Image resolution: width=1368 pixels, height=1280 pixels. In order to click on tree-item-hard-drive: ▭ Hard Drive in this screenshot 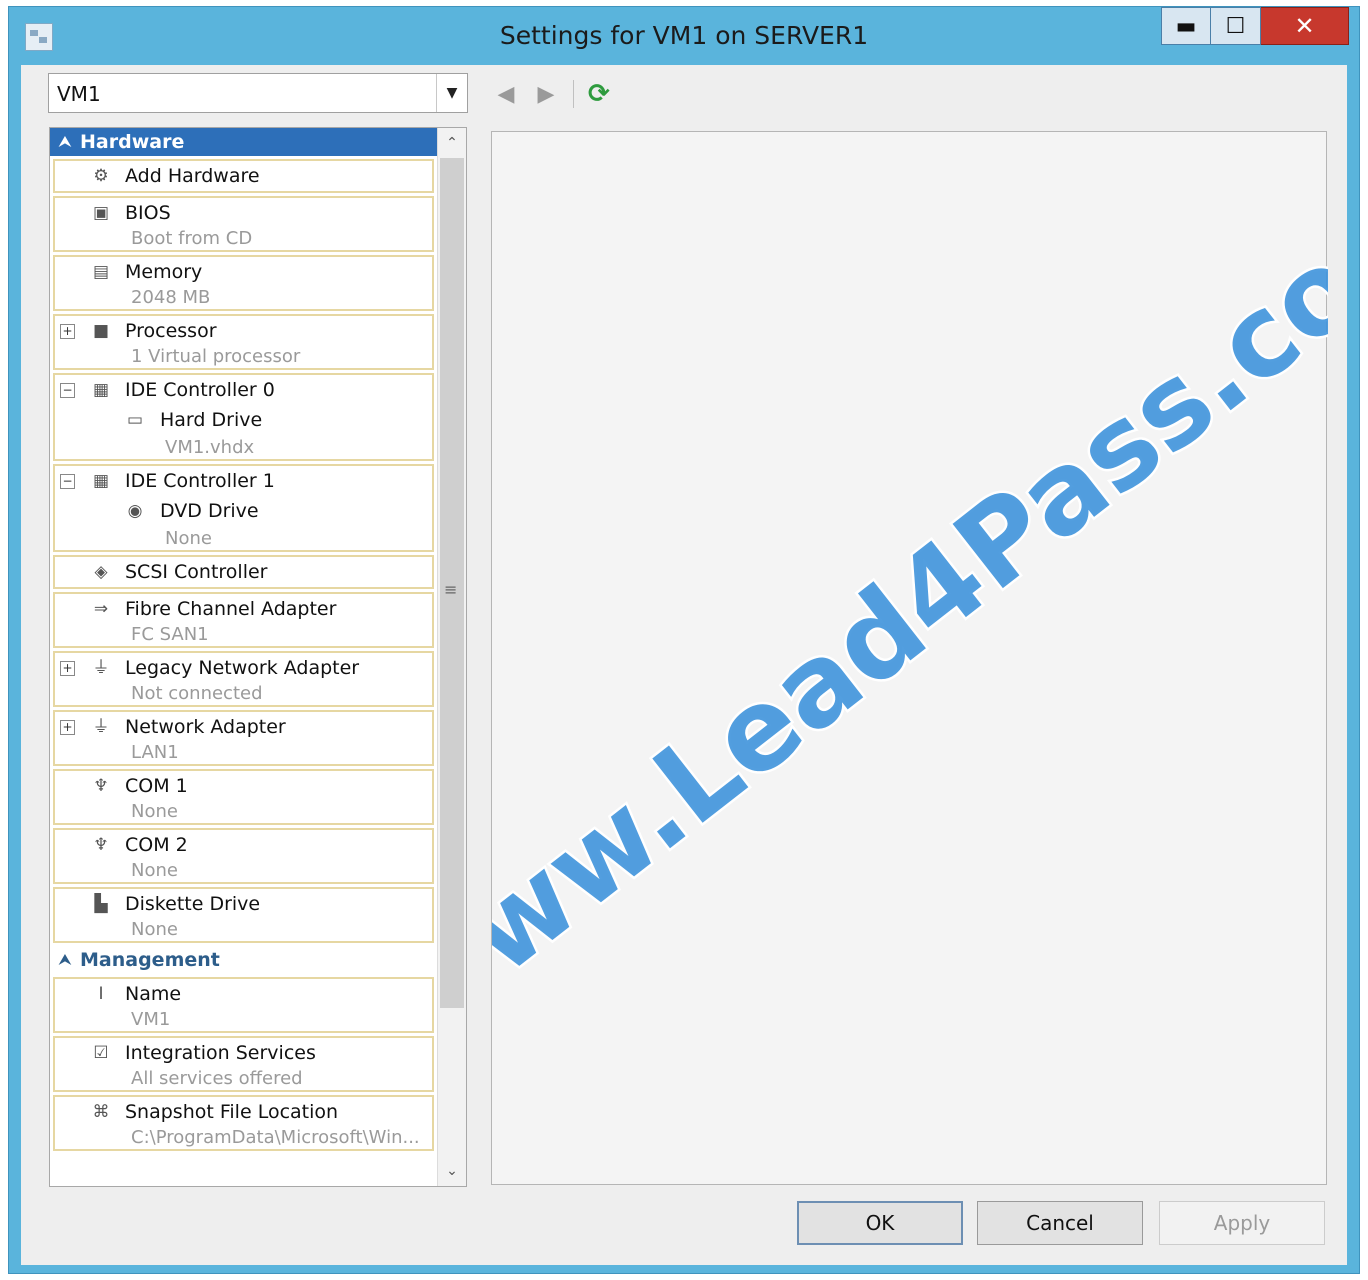, I will do `click(243, 420)`.